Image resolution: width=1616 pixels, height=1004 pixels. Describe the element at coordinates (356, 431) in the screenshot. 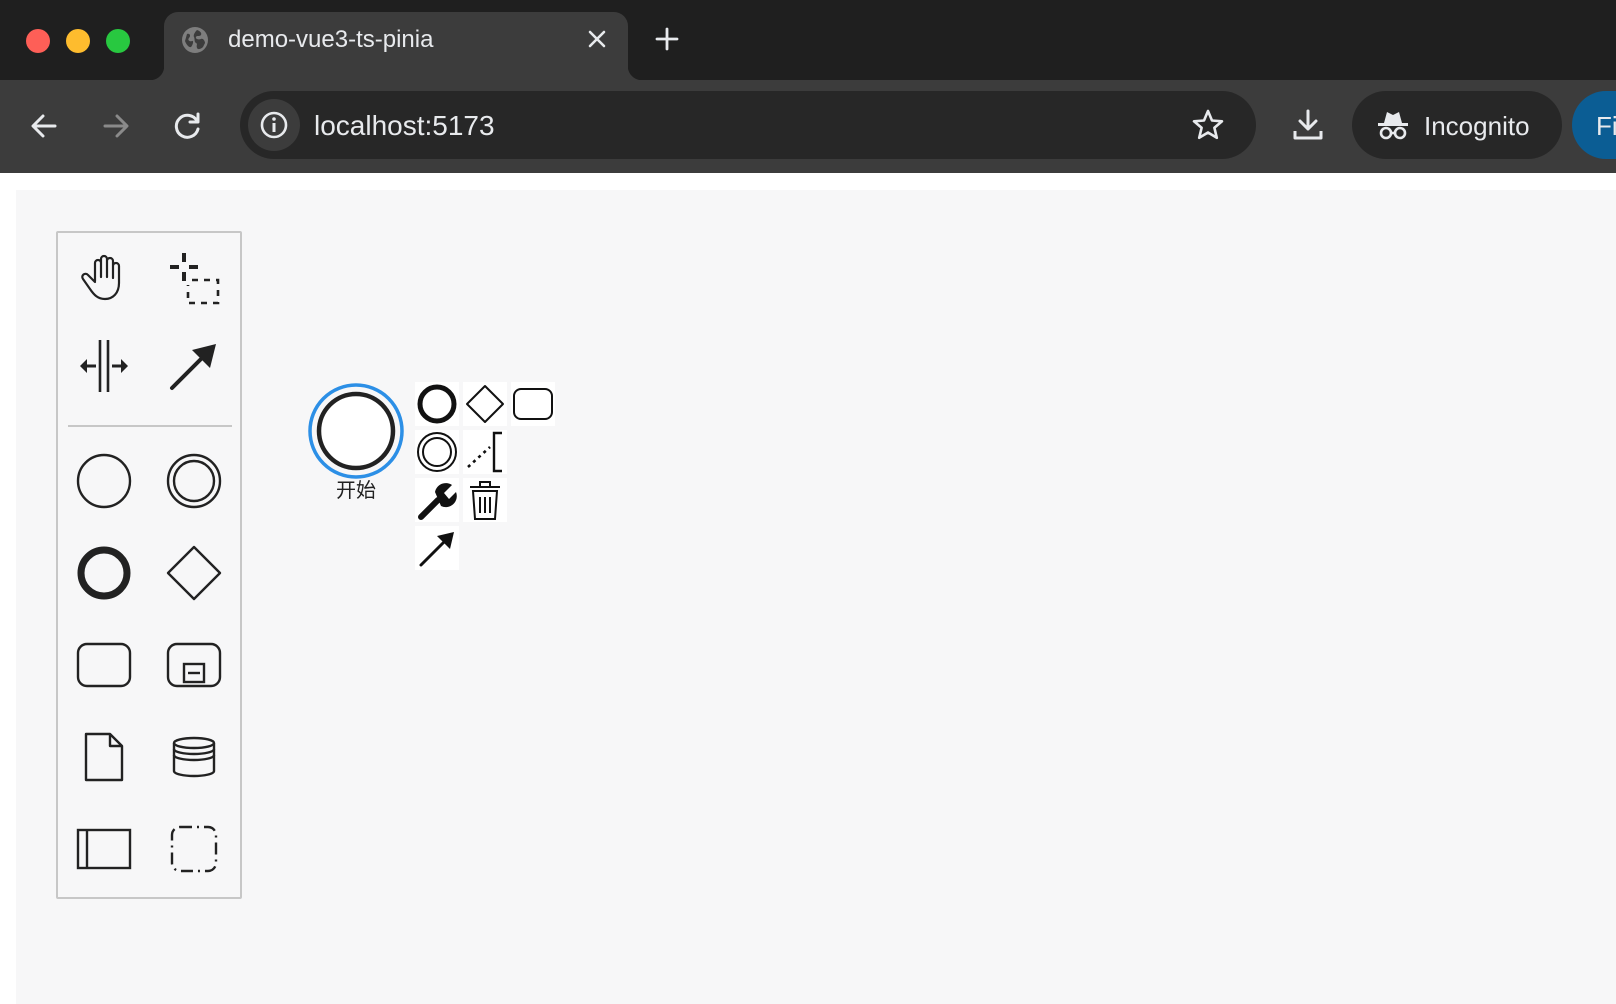

I see `start-event-shape` at that location.